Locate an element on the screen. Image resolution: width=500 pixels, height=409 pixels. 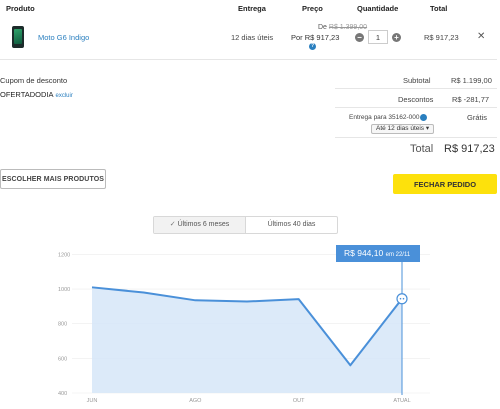
highlight-point is located at coordinates (402, 299).